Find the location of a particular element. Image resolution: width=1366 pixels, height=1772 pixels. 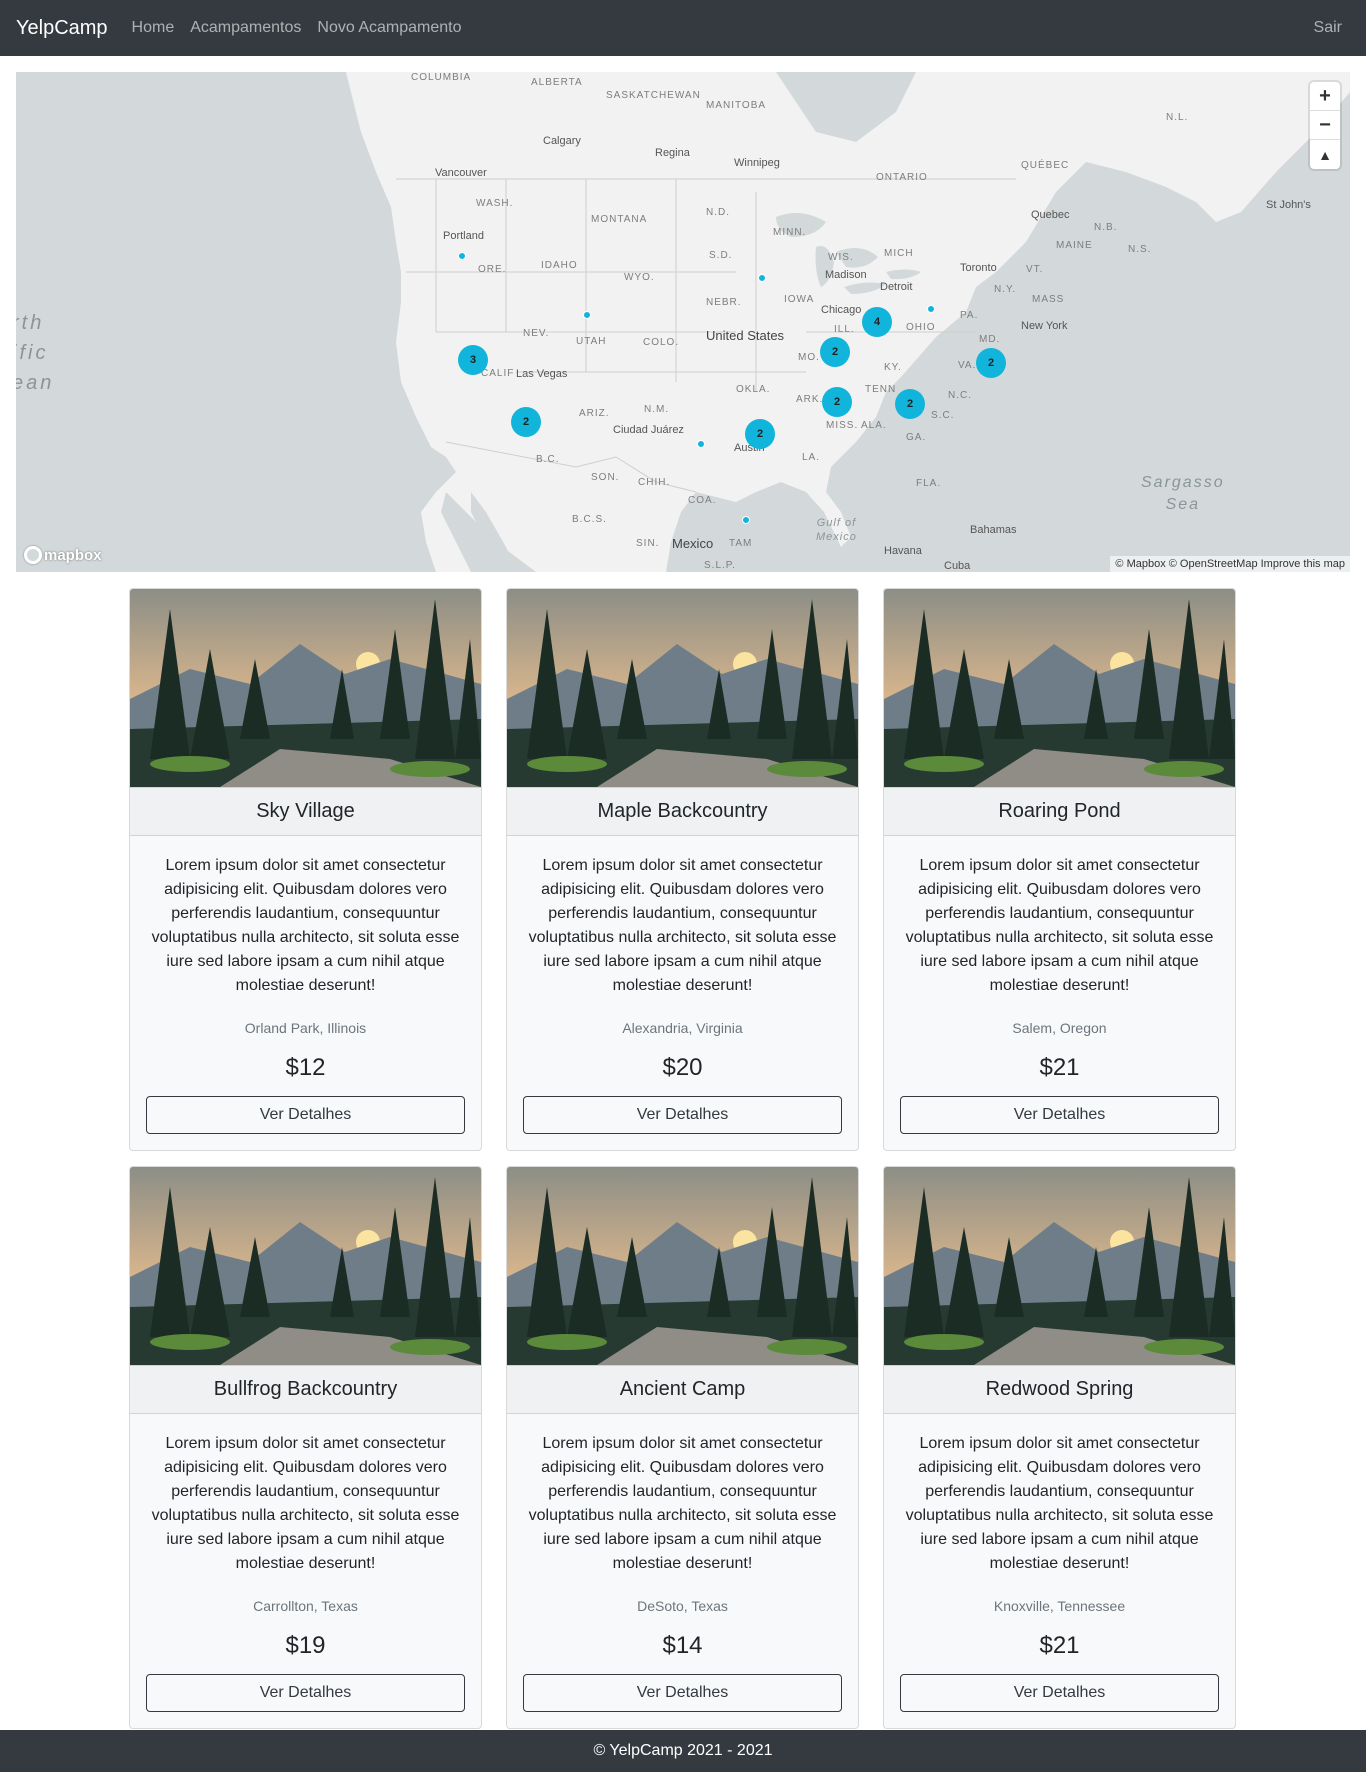

region-label: N.C. is located at coordinates (960, 395).